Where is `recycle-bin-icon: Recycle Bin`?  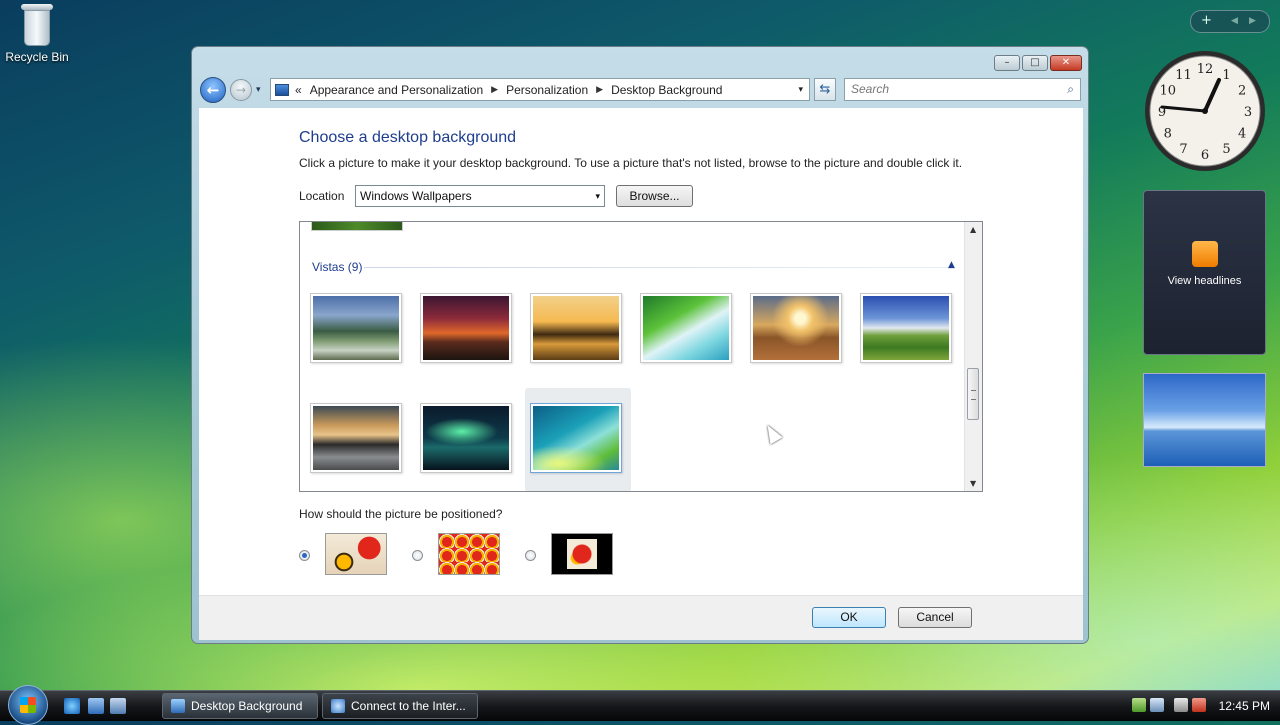 recycle-bin-icon: Recycle Bin is located at coordinates (37, 33).